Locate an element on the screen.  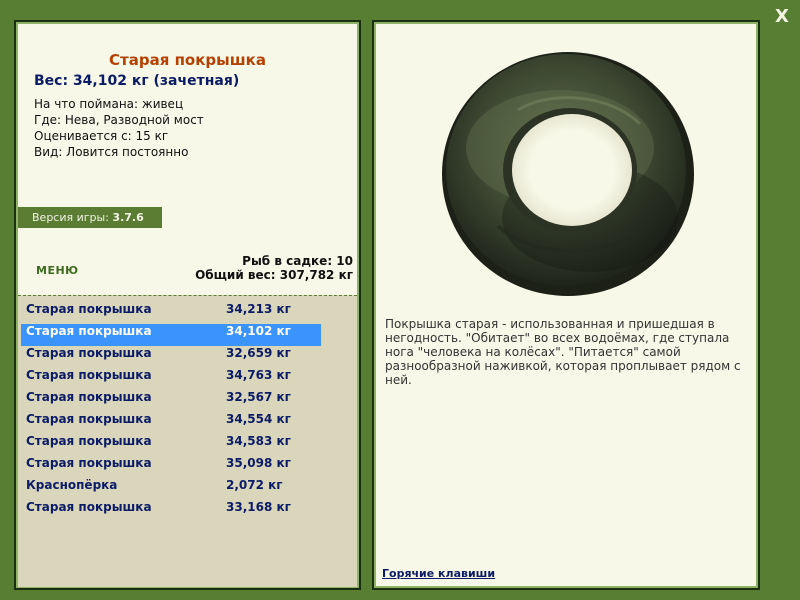
catch-fish-weight: 34,102 кг is located at coordinates (258, 331).